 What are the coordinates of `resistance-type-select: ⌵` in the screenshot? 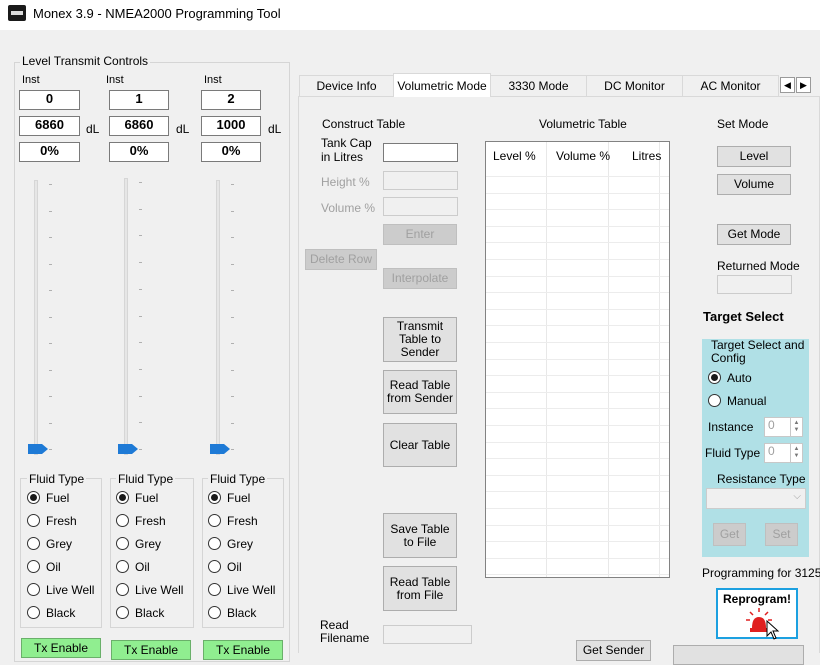 It's located at (756, 498).